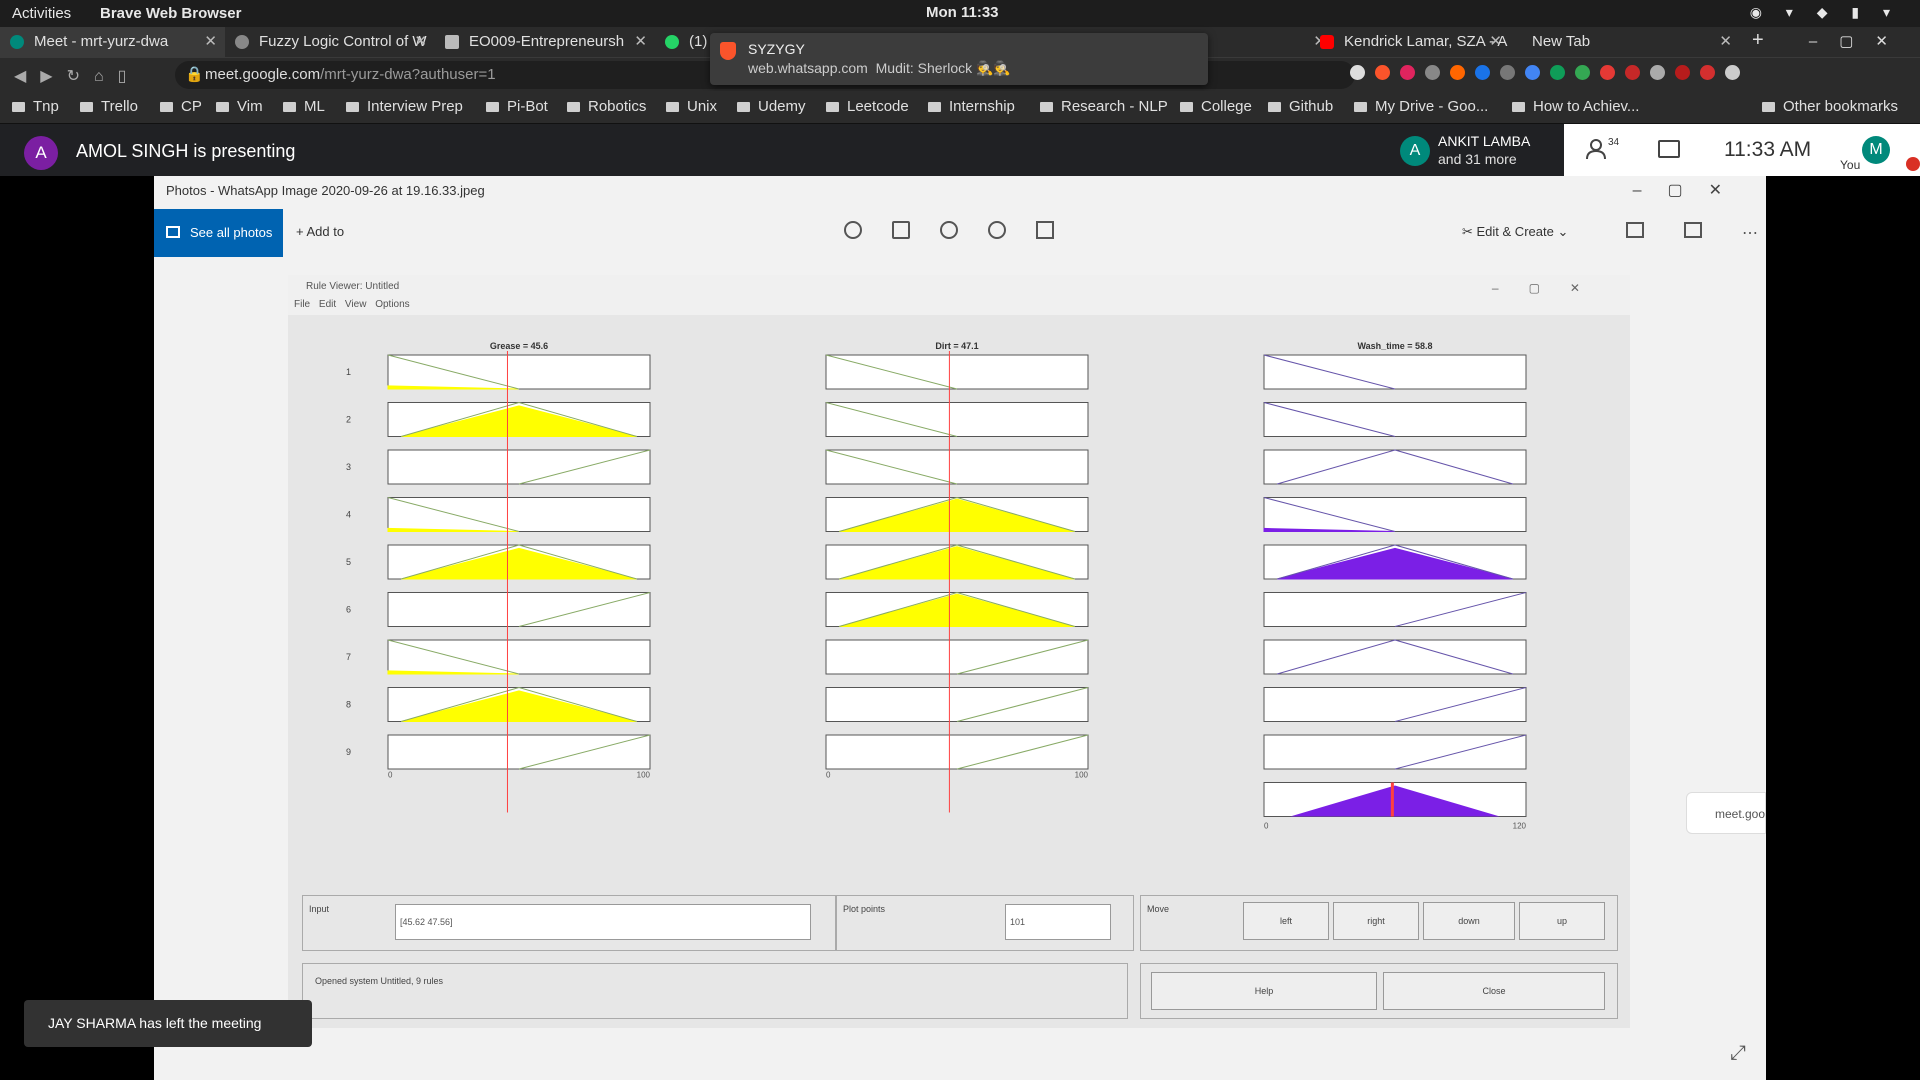 This screenshot has width=1920, height=1080. I want to click on move-up-button: up, so click(1562, 921).